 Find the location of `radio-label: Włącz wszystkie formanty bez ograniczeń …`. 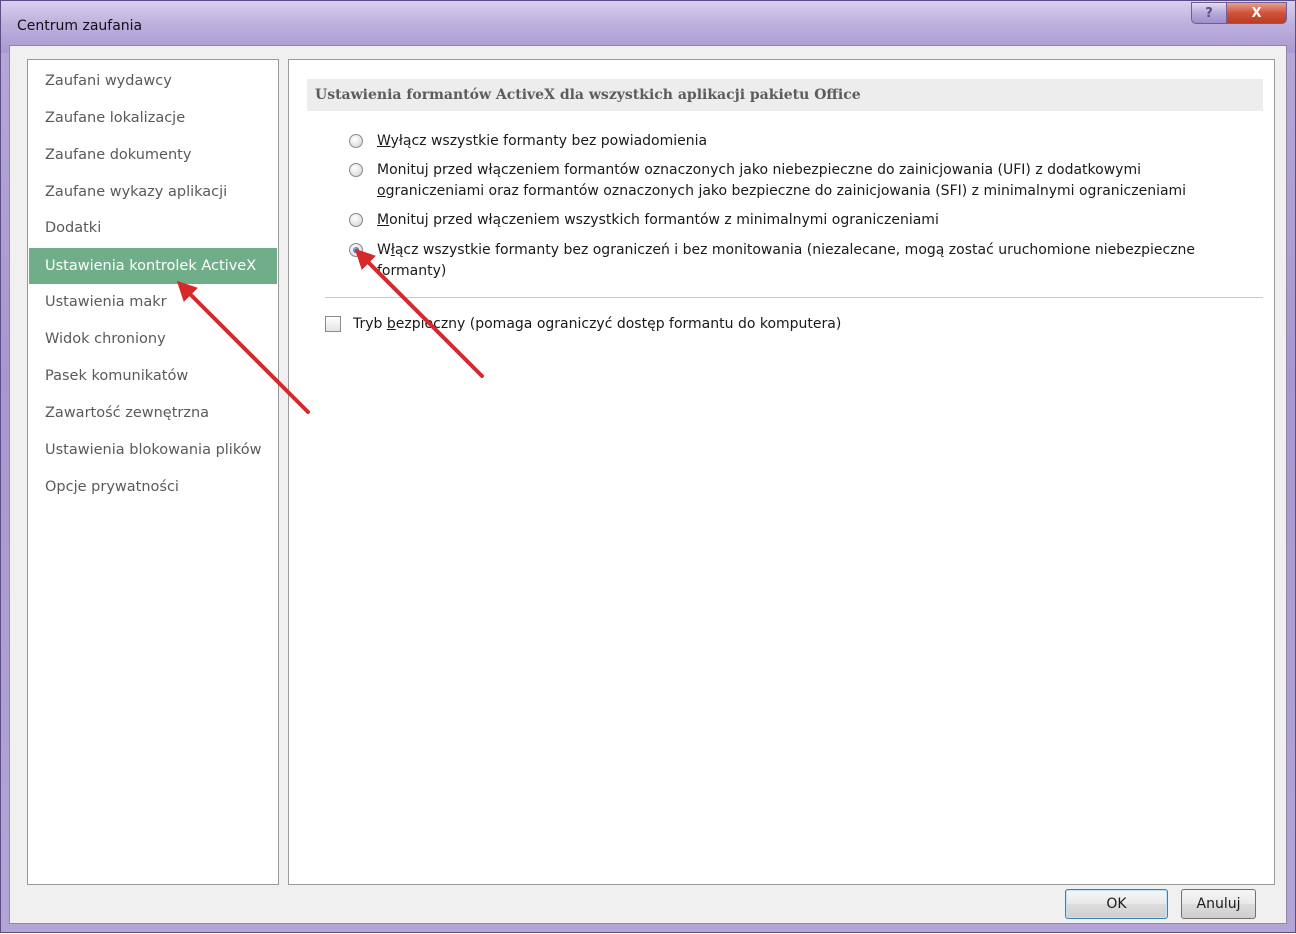

radio-label: Włącz wszystkie formanty bez ograniczeń … is located at coordinates (786, 260).